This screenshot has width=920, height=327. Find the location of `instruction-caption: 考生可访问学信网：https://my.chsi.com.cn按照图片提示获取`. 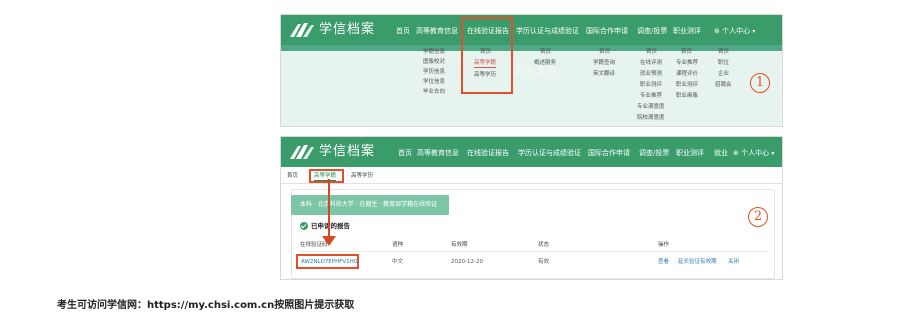

instruction-caption: 考生可访问学信网：https://my.chsi.com.cn按照图片提示获取 is located at coordinates (206, 305).